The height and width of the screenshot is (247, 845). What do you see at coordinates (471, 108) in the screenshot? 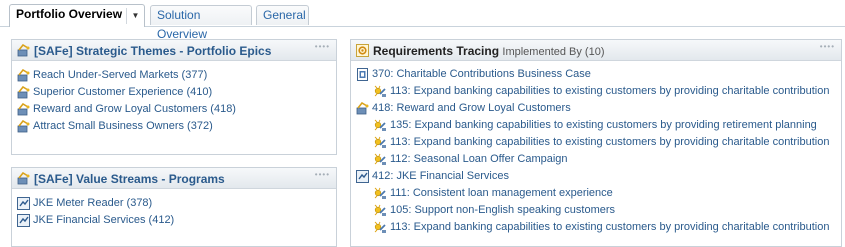
I see `item-link: 418: Reward and Grow Loyal Customers` at bounding box center [471, 108].